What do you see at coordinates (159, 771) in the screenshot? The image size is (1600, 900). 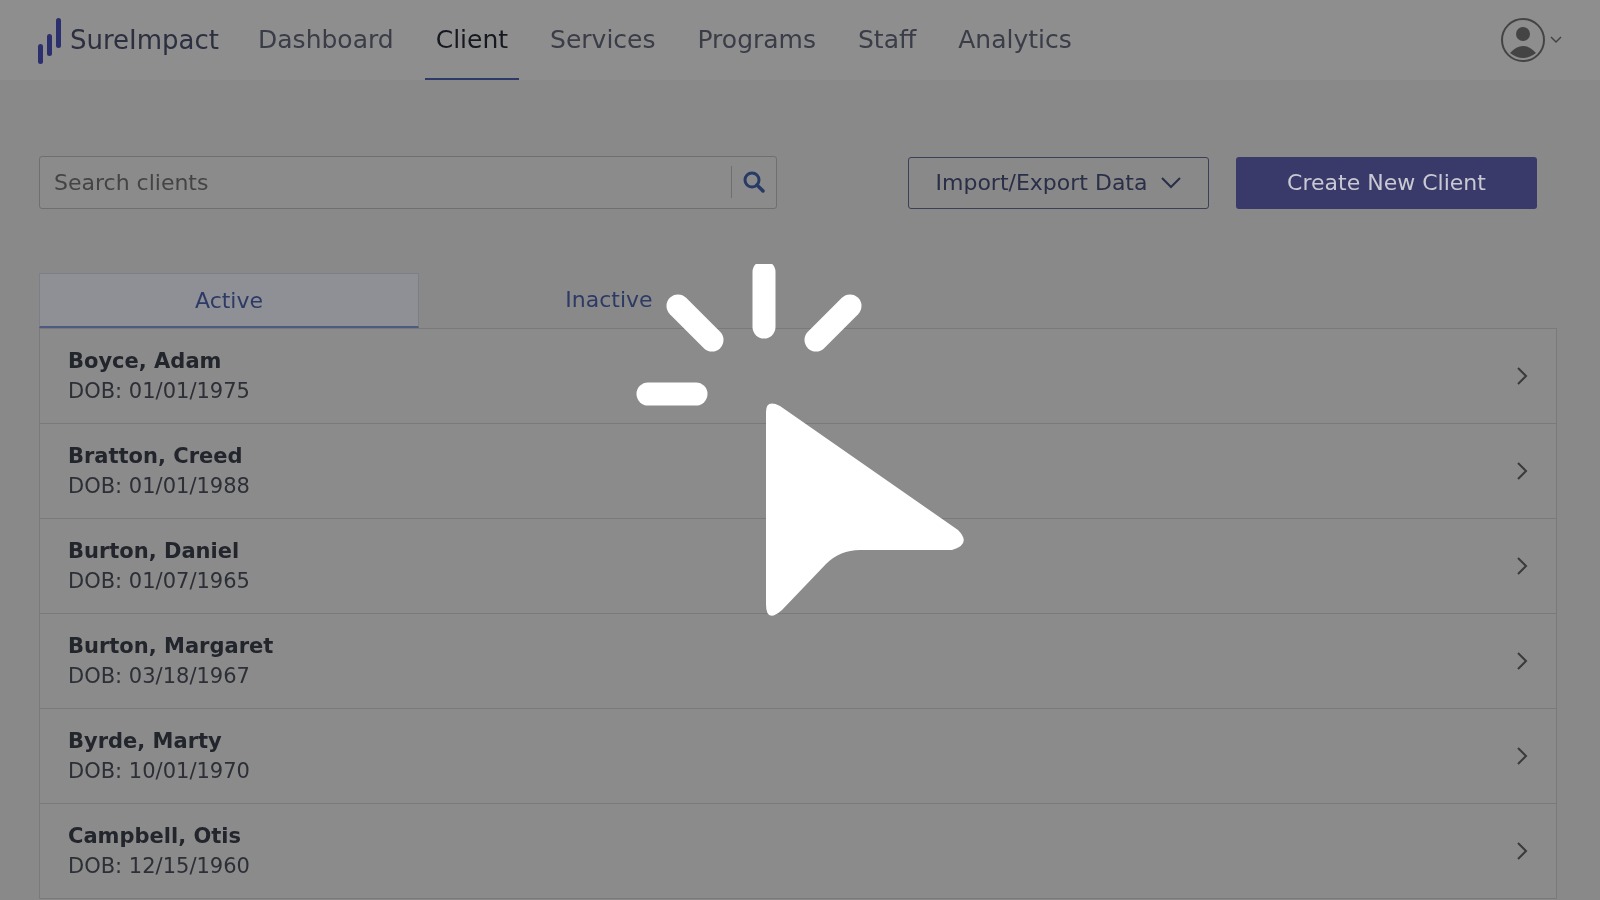 I see `client-dob: DOB: 10/01/1970` at bounding box center [159, 771].